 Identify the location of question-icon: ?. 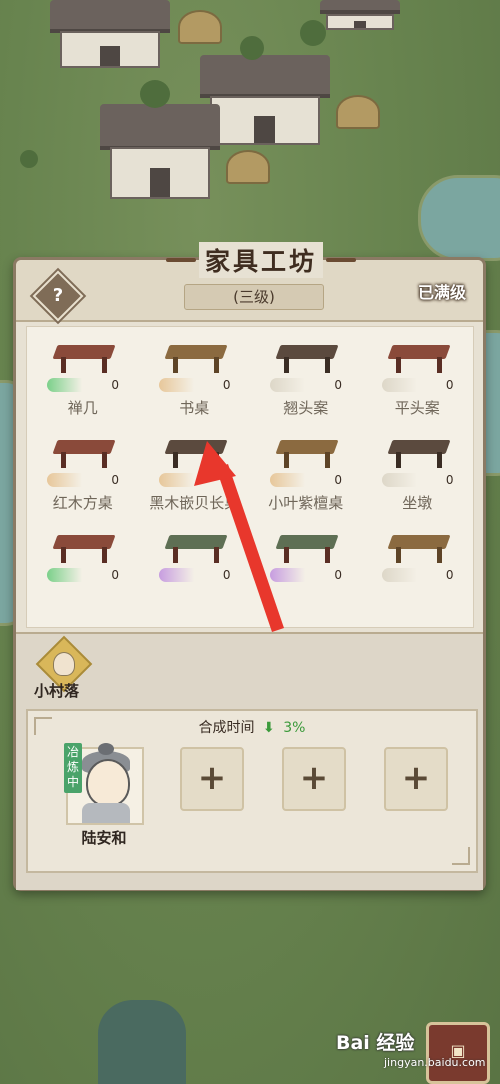
(58, 295).